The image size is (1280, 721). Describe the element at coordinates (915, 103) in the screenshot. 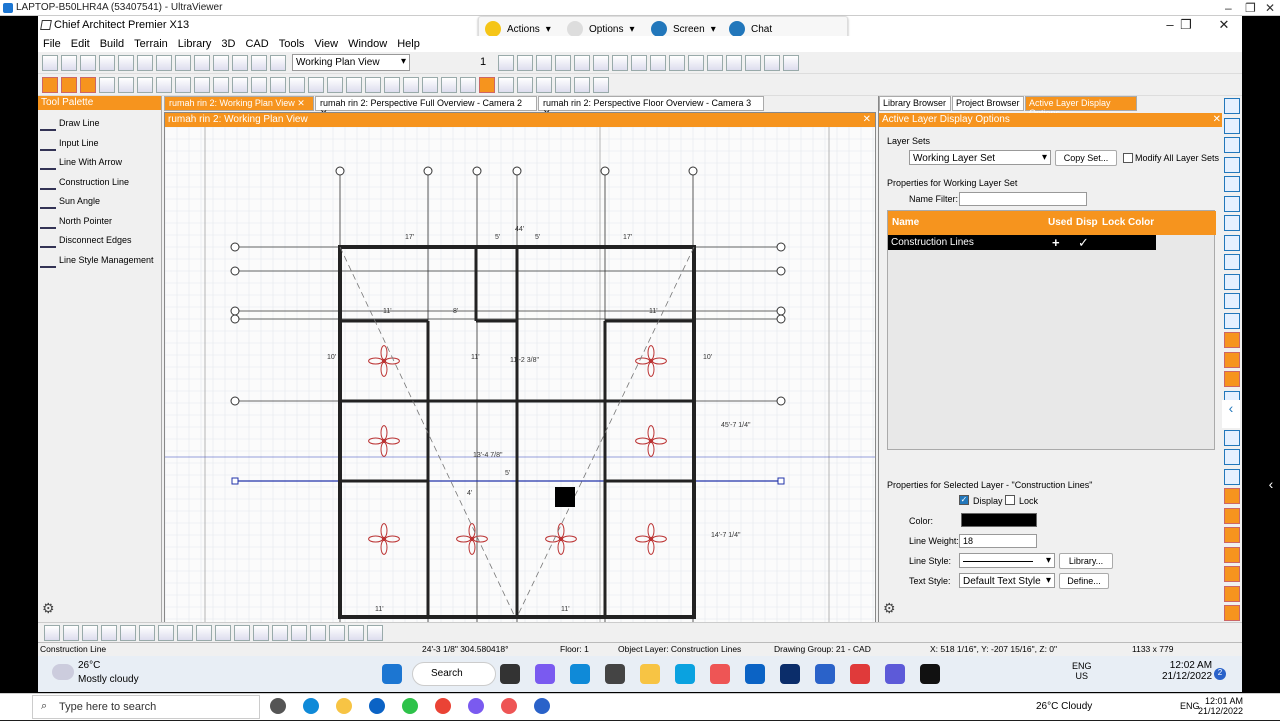

I see `tab-library-browser: Library Browser` at that location.